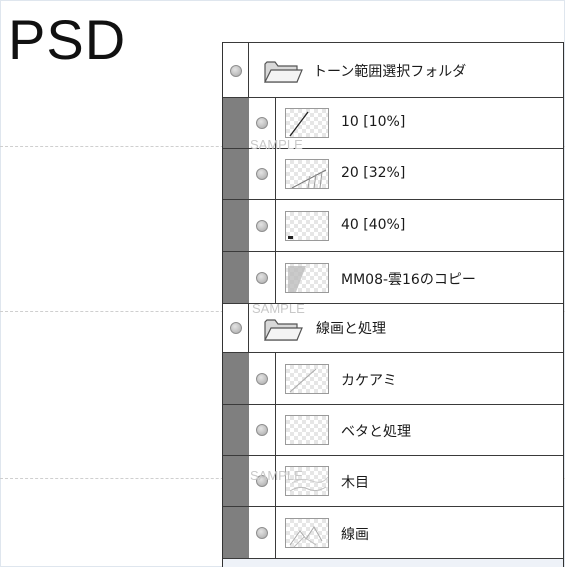  What do you see at coordinates (351, 329) in the screenshot?
I see `layer-name: 線画と処理` at bounding box center [351, 329].